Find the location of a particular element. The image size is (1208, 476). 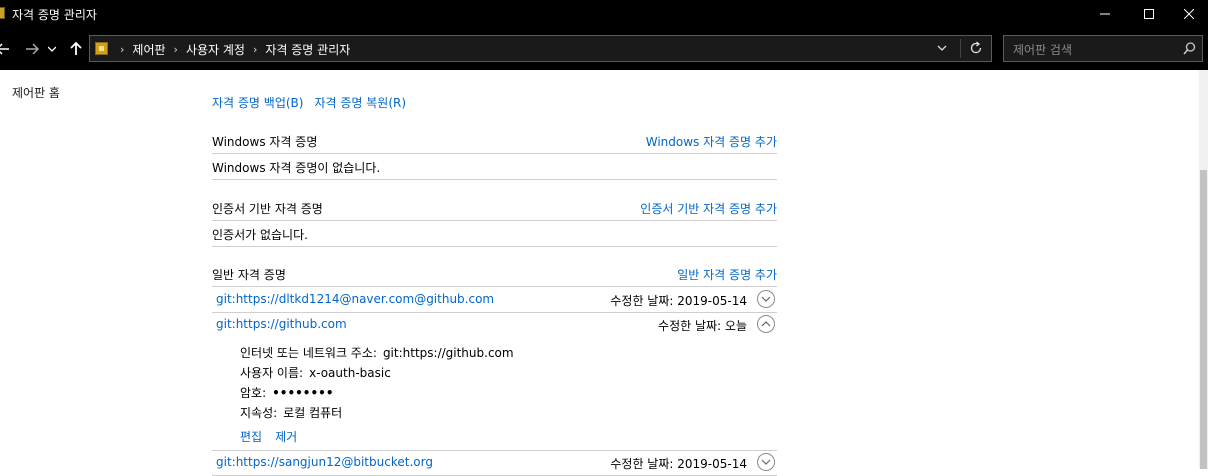

credential-persistence: 지속성: 로컬 컴퓨터 is located at coordinates (291, 412).